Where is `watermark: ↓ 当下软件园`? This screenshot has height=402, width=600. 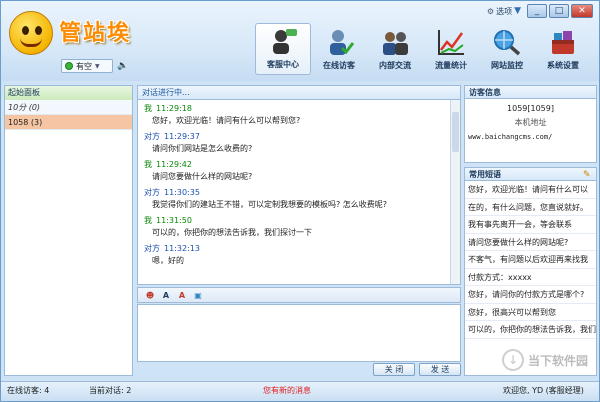
watermark: ↓ 当下软件园 is located at coordinates (544, 360).